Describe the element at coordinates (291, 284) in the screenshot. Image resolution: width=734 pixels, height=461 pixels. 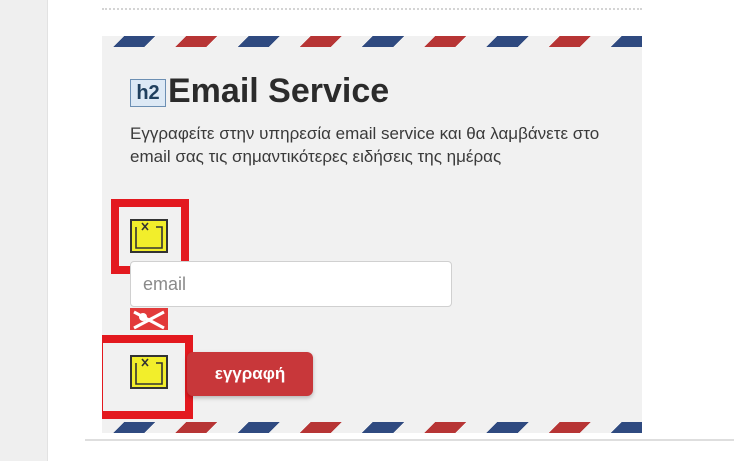
I see `email-input` at that location.